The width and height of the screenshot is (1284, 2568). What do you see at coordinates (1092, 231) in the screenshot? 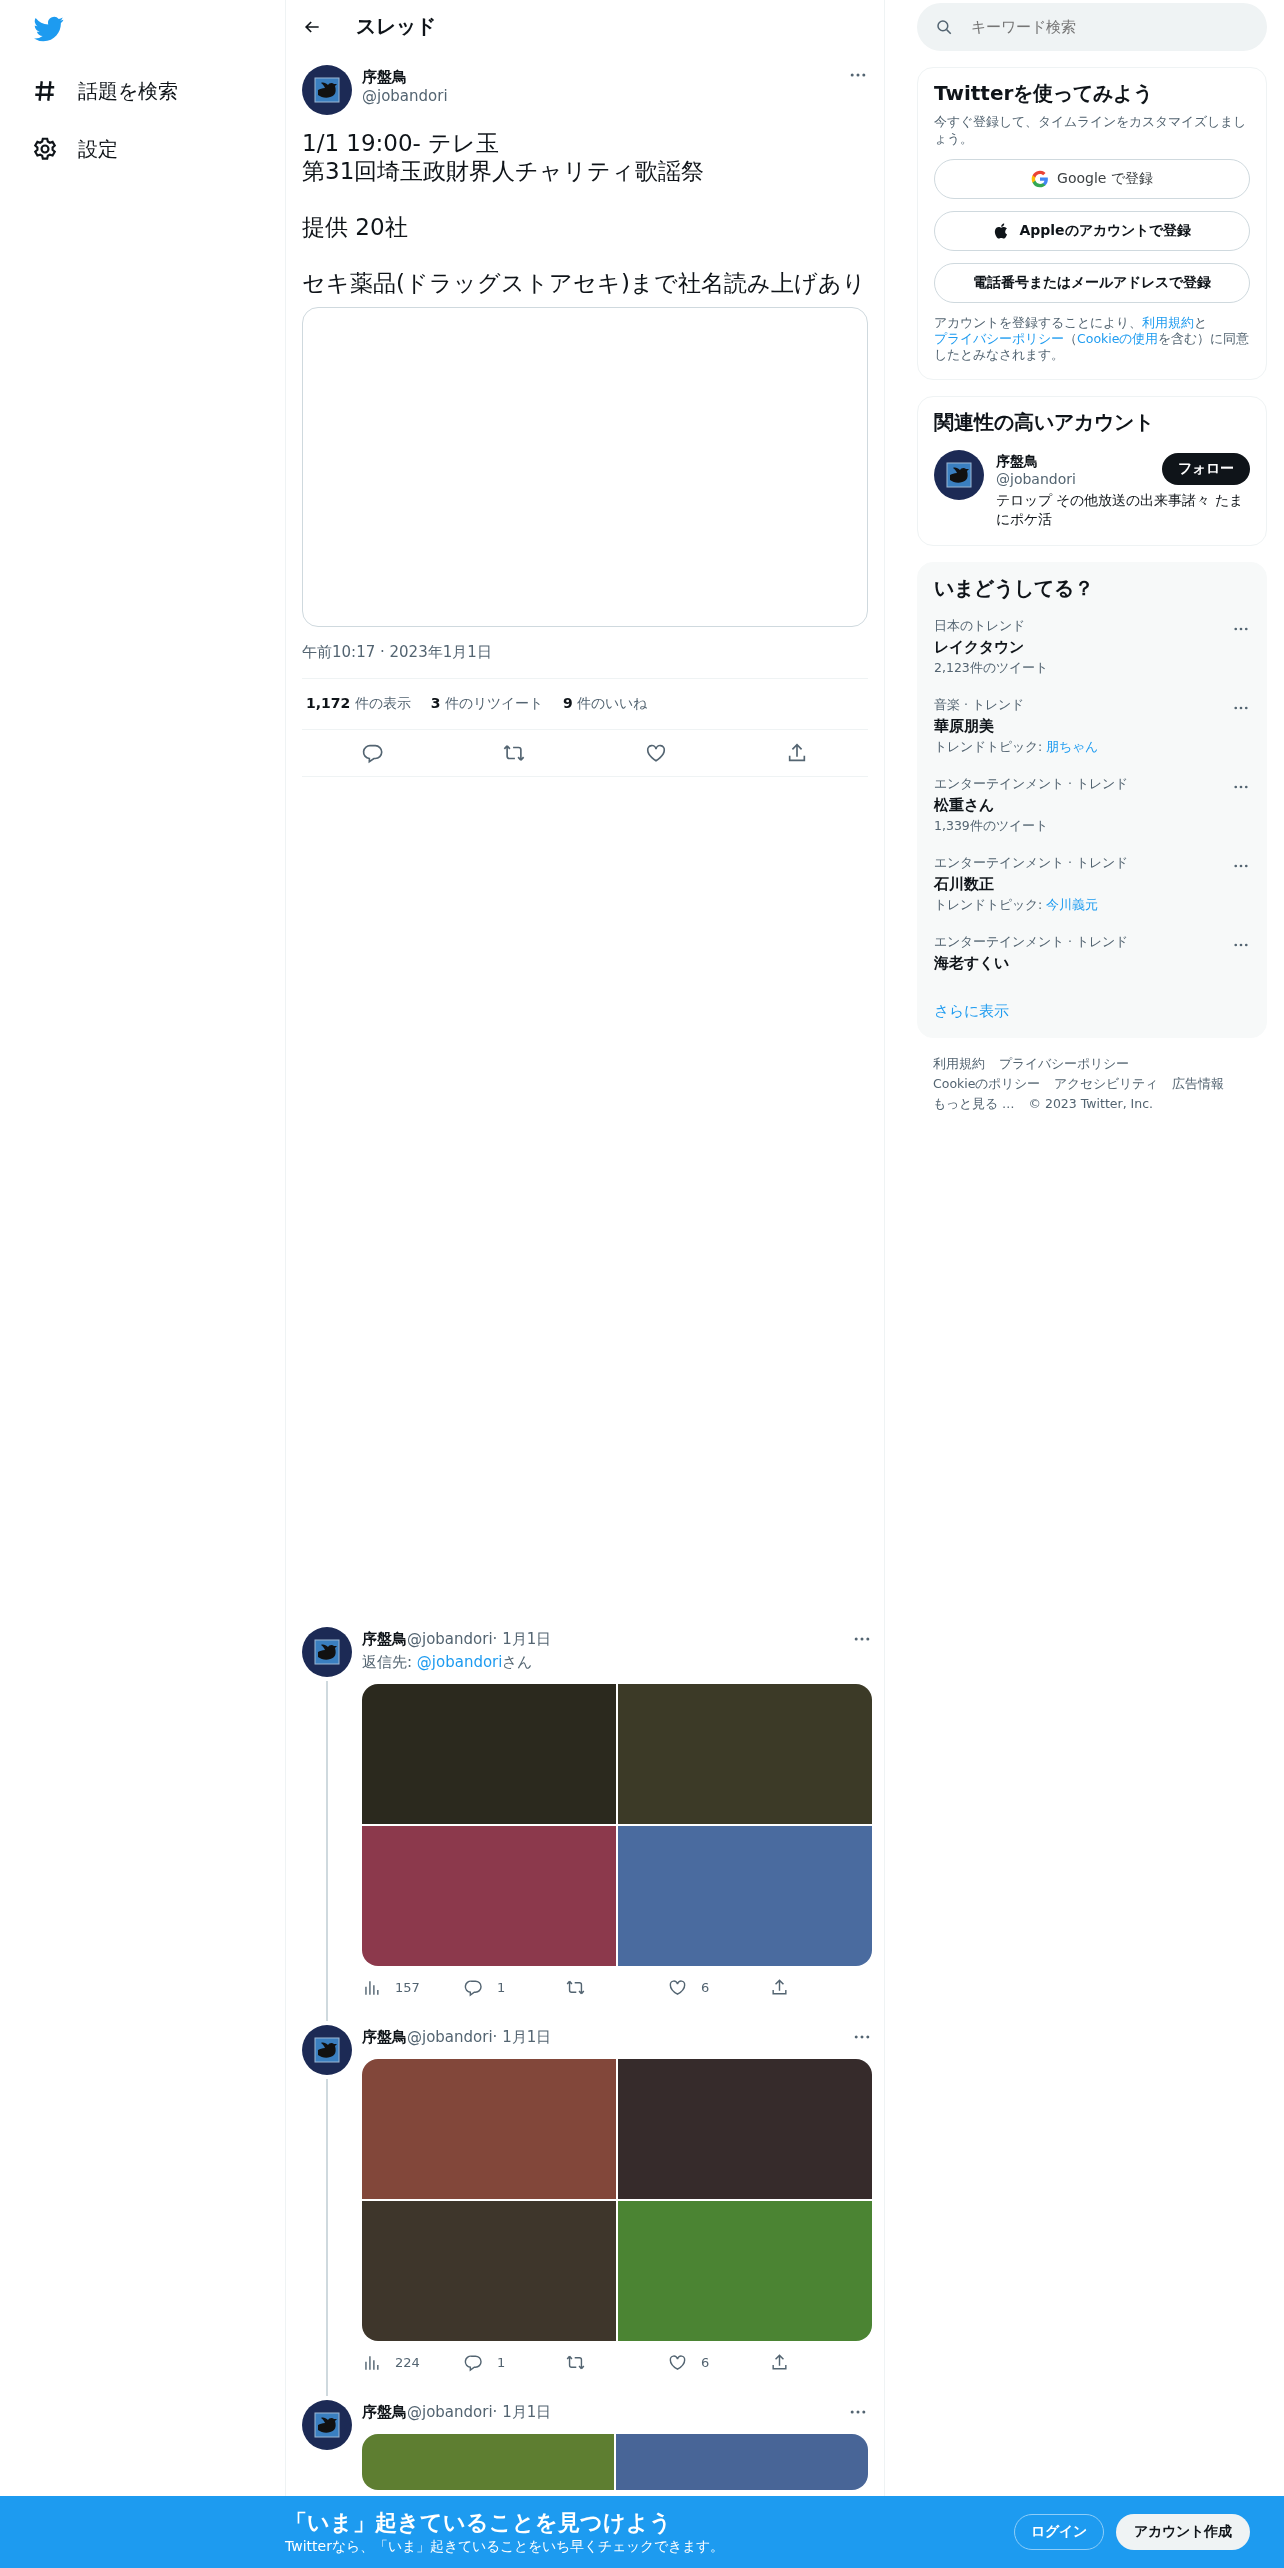
I see `signup-button: Appleのアカウントで登録` at bounding box center [1092, 231].